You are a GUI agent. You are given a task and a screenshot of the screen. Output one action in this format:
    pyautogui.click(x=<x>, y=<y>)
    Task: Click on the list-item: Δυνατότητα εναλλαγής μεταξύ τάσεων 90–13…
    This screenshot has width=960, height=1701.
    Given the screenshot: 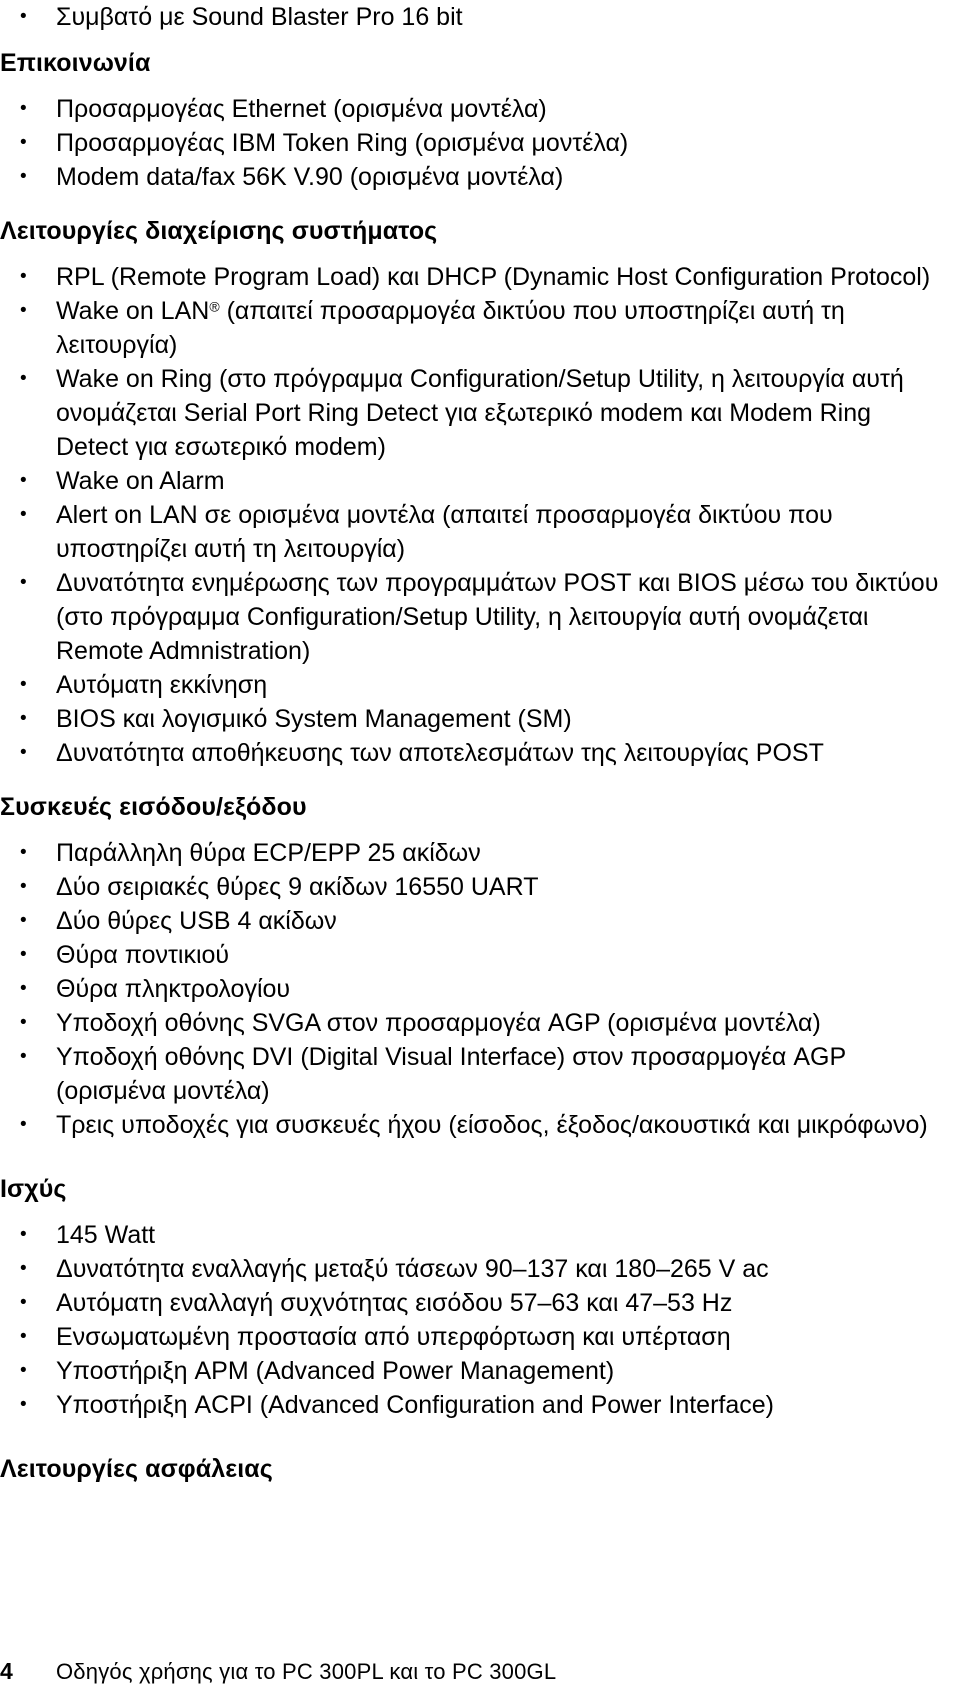 What is the action you would take?
    pyautogui.click(x=472, y=1269)
    